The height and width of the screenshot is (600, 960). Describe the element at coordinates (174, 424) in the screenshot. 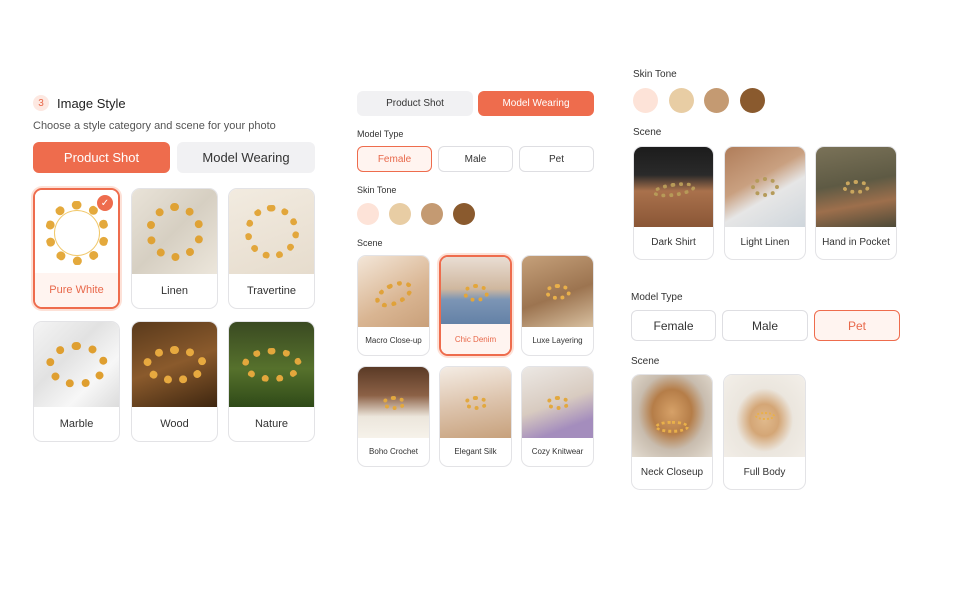

I see `card-label: Wood` at that location.